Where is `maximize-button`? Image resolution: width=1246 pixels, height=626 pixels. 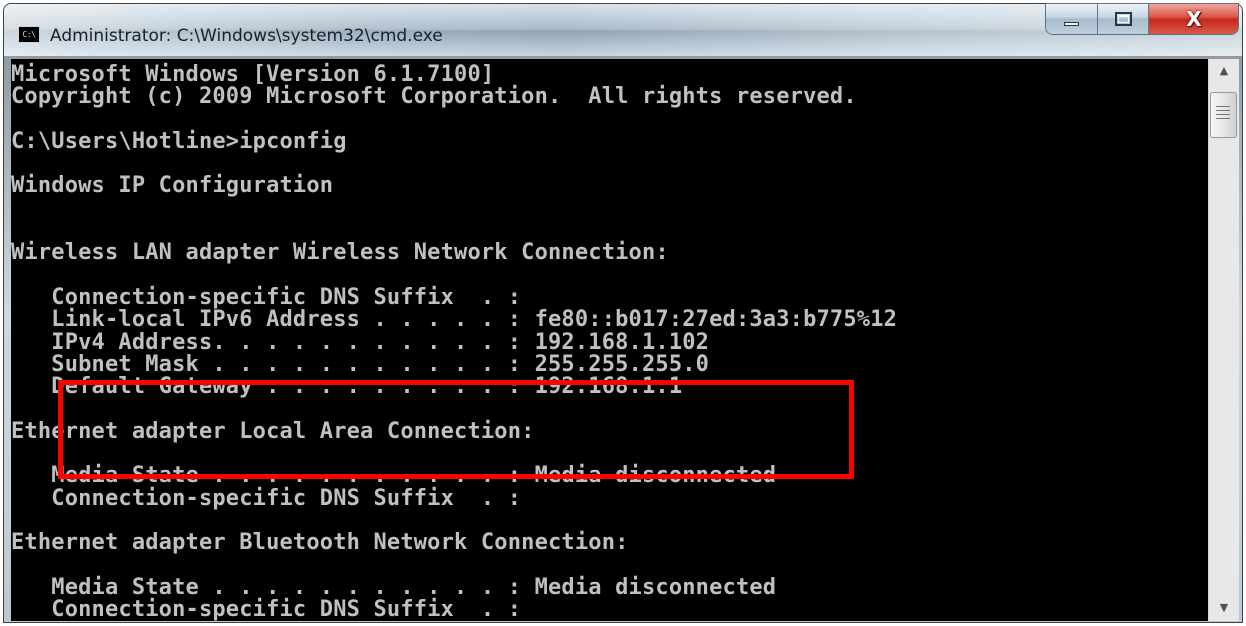 maximize-button is located at coordinates (1123, 19).